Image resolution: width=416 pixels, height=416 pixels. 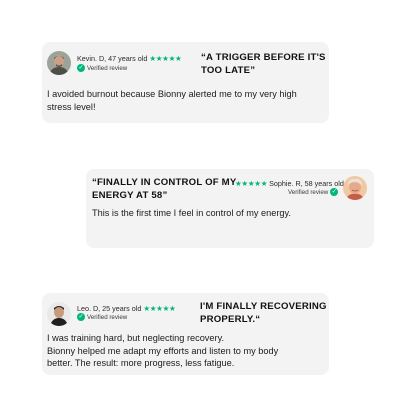 I want to click on review-headline: “FINALLY IN CONTROL OF MY ENERGY AT 58”, so click(x=164, y=189).